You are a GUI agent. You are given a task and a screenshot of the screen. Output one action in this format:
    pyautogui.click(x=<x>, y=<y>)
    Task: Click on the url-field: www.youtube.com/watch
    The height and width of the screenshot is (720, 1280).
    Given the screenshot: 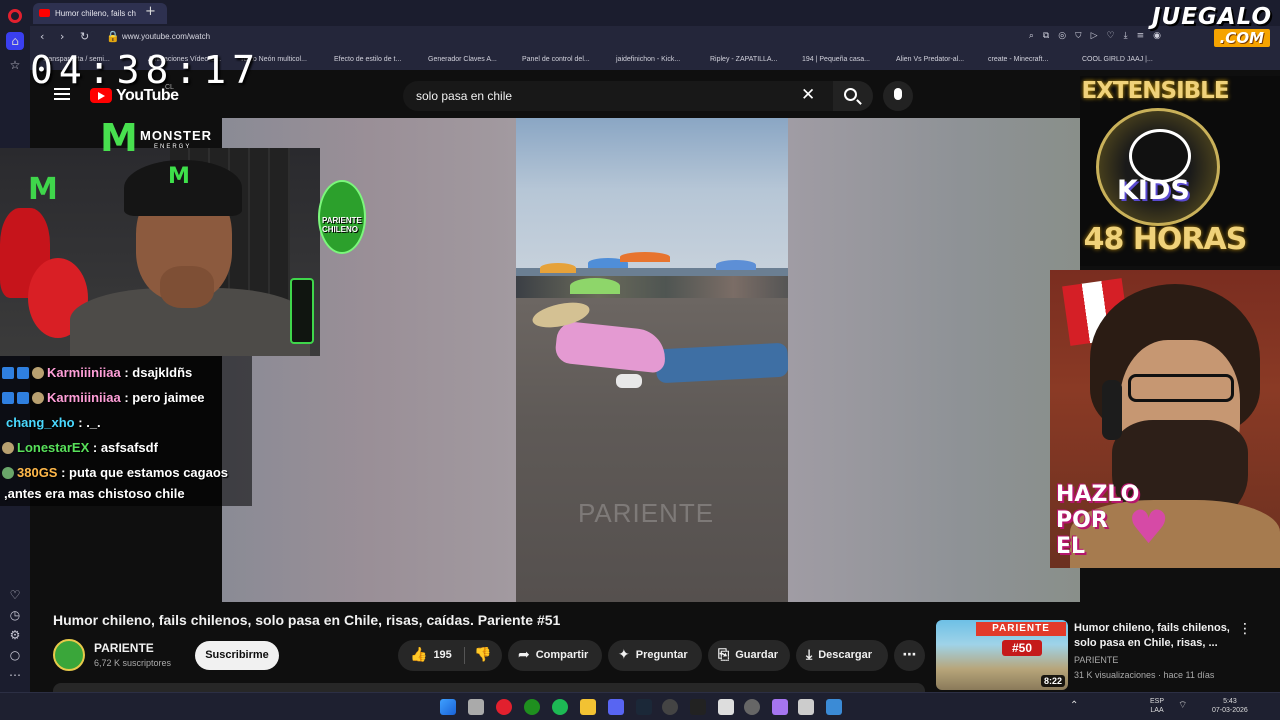 What is the action you would take?
    pyautogui.click(x=166, y=36)
    